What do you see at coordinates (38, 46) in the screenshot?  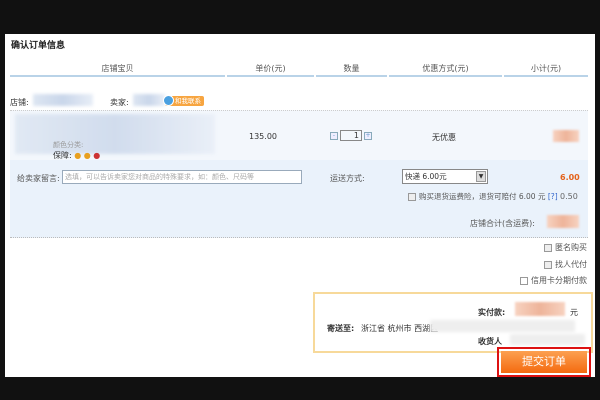 I see `page-title: 确认订单信息` at bounding box center [38, 46].